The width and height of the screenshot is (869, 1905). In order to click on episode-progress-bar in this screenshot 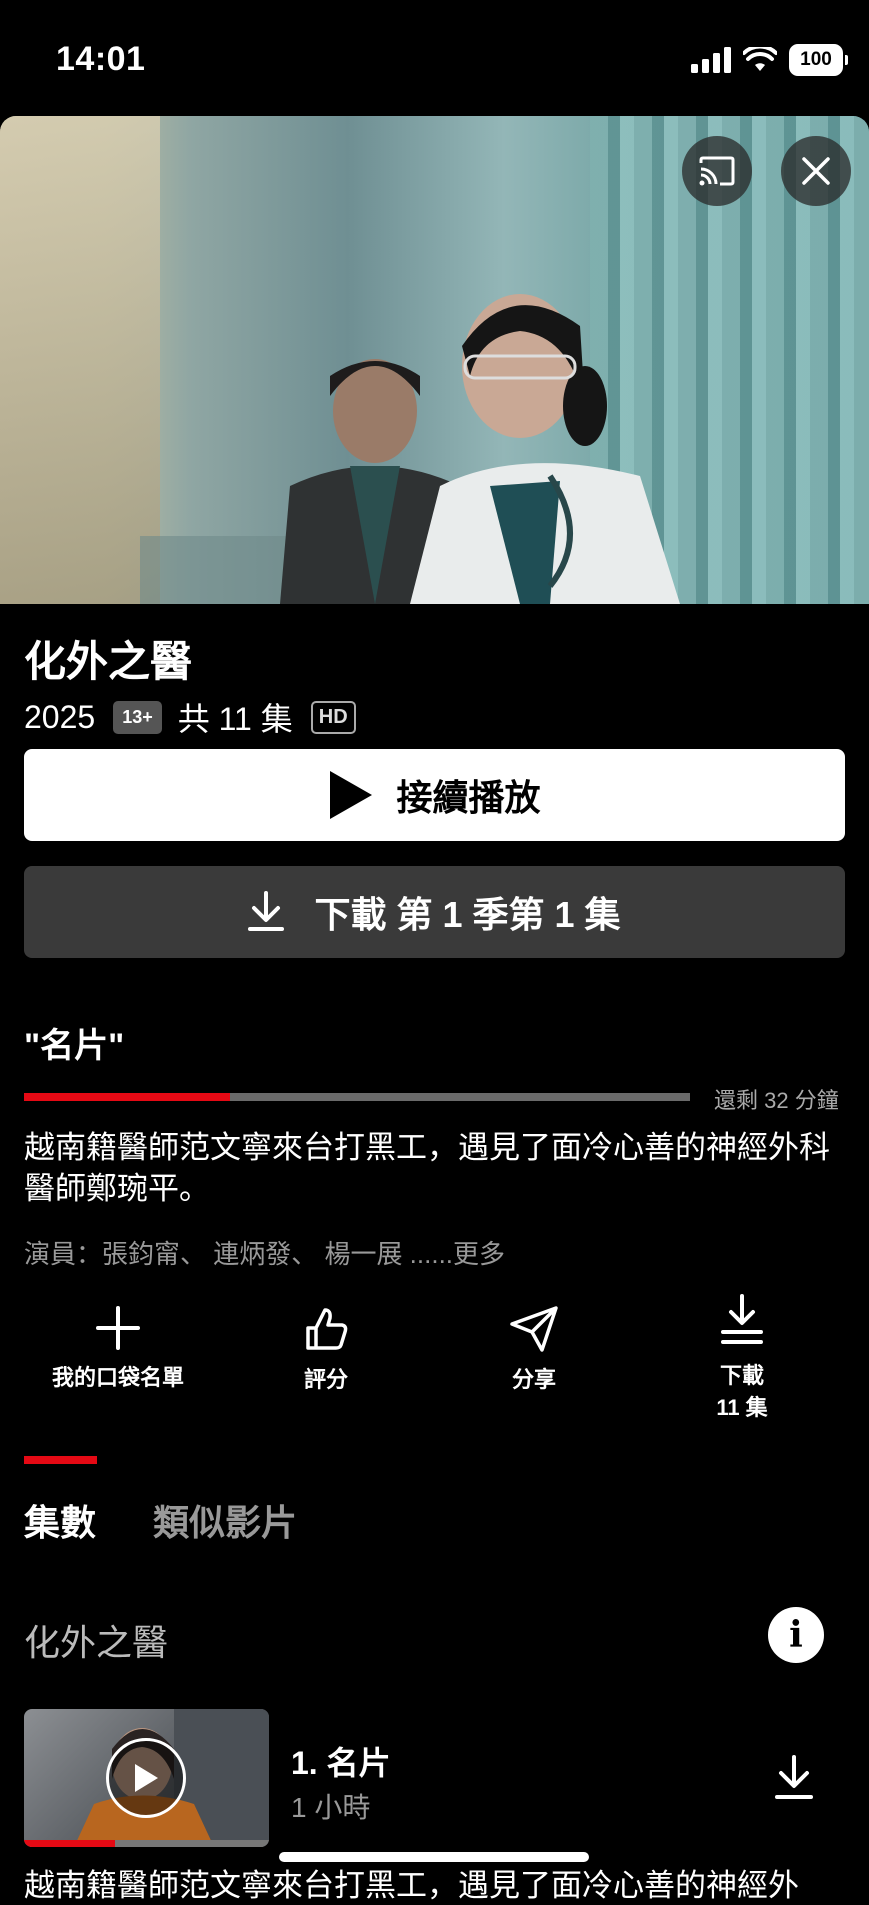, I will do `click(357, 1097)`.